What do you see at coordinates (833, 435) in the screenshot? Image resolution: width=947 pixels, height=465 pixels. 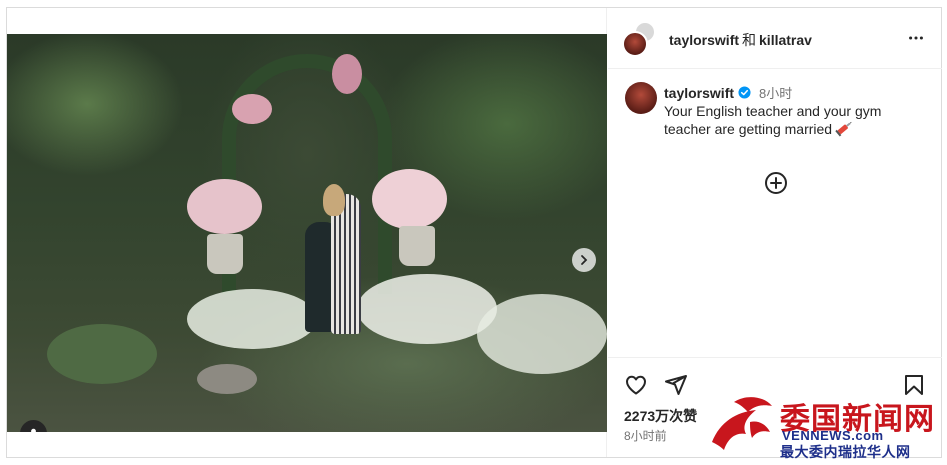 I see `watermark-url: VENNEWS.com` at bounding box center [833, 435].